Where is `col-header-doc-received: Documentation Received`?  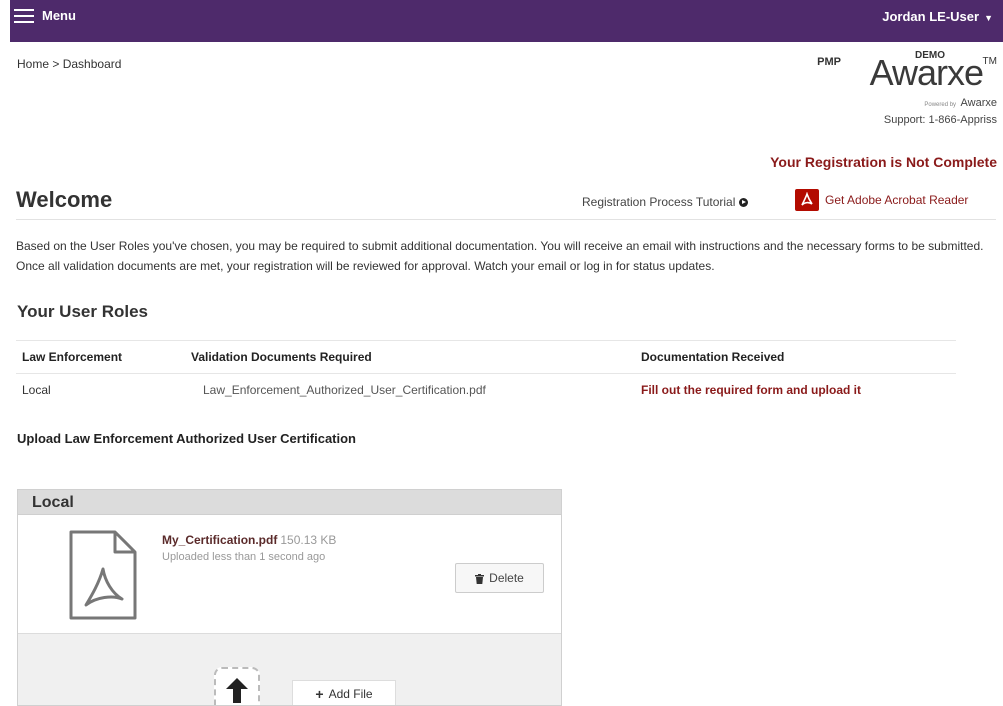 col-header-doc-received: Documentation Received is located at coordinates (713, 357).